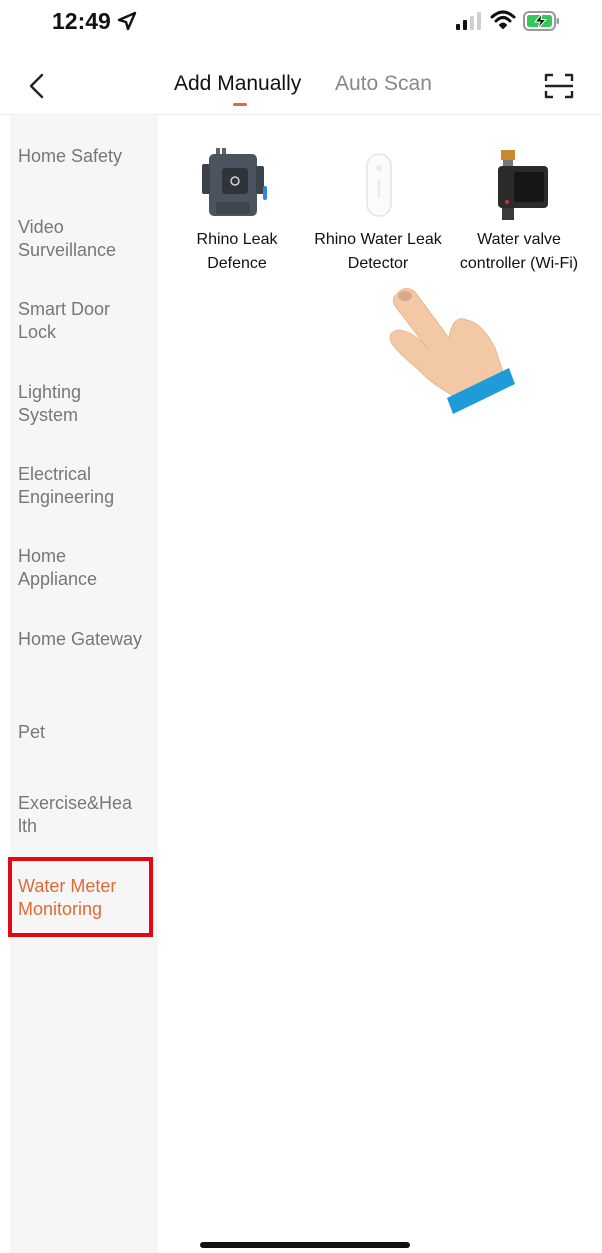 This screenshot has width=602, height=1253. I want to click on scan-icon, so click(559, 86).